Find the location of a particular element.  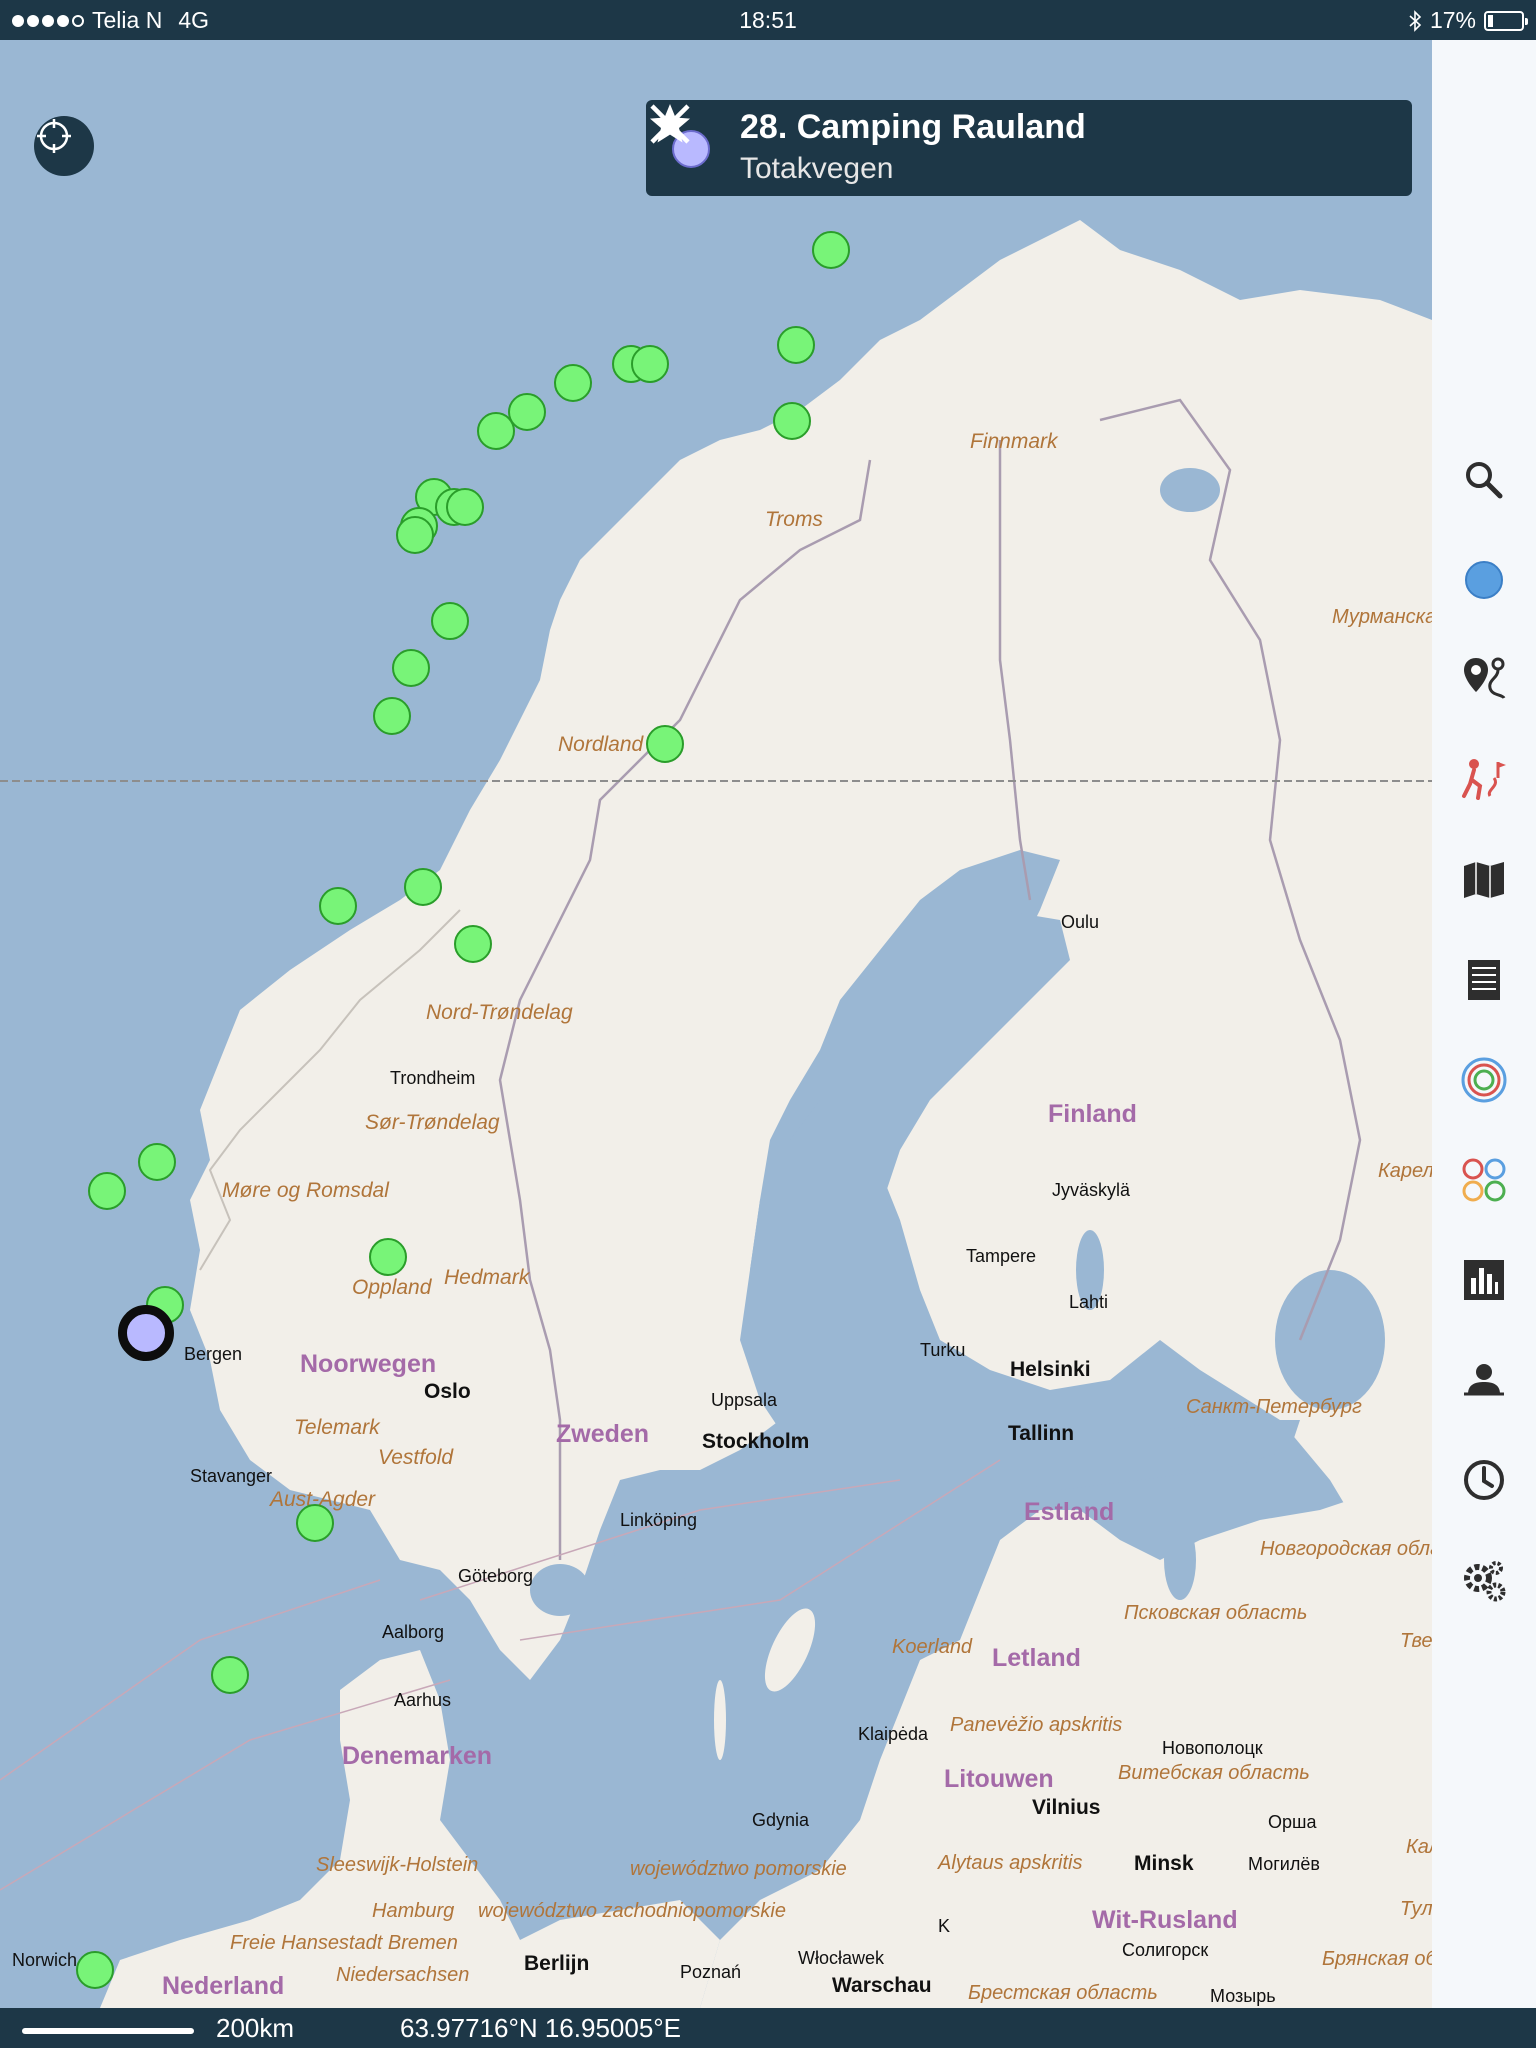

scale-bar is located at coordinates (108, 2031).